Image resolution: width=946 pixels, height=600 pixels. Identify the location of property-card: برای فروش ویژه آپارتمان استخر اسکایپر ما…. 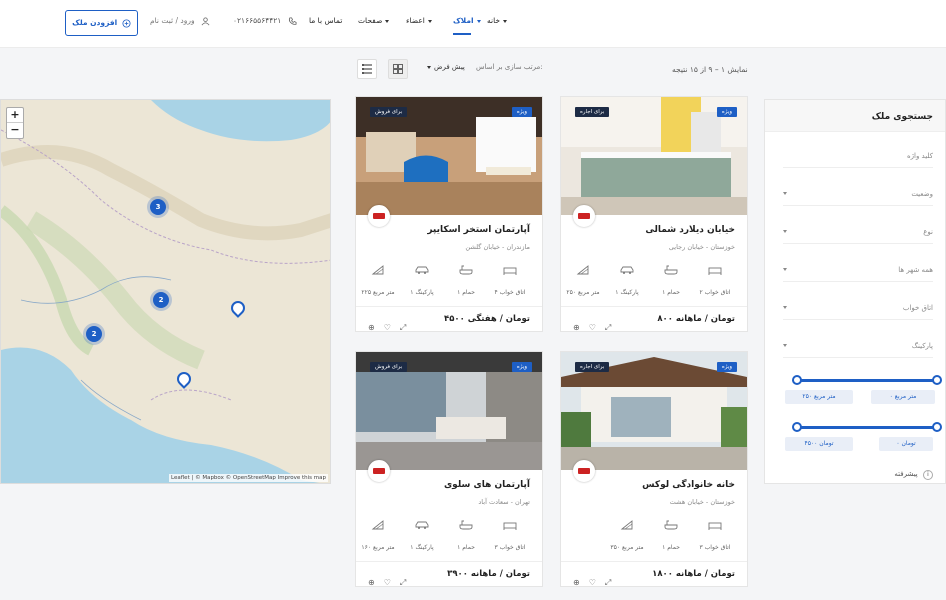
(449, 214).